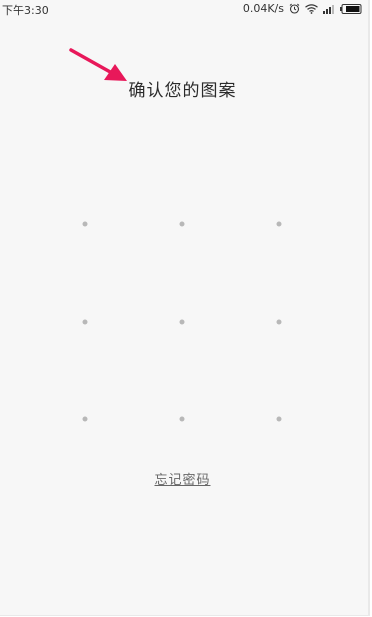 This screenshot has height=617, width=372. I want to click on forgot-password-link: 忘记密码, so click(182, 478).